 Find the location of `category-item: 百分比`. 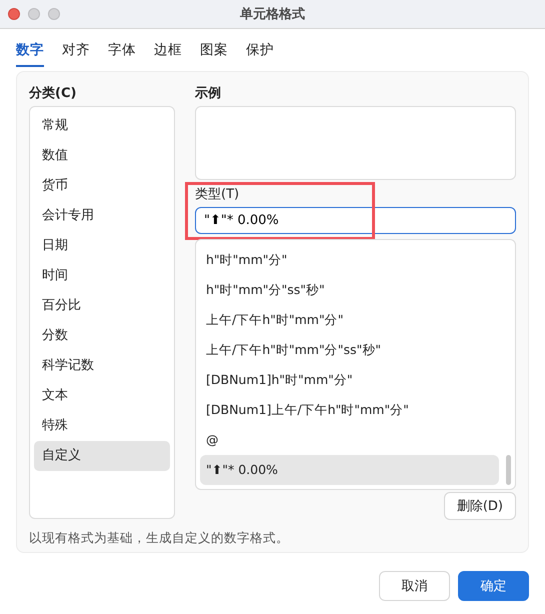

category-item: 百分比 is located at coordinates (102, 306).